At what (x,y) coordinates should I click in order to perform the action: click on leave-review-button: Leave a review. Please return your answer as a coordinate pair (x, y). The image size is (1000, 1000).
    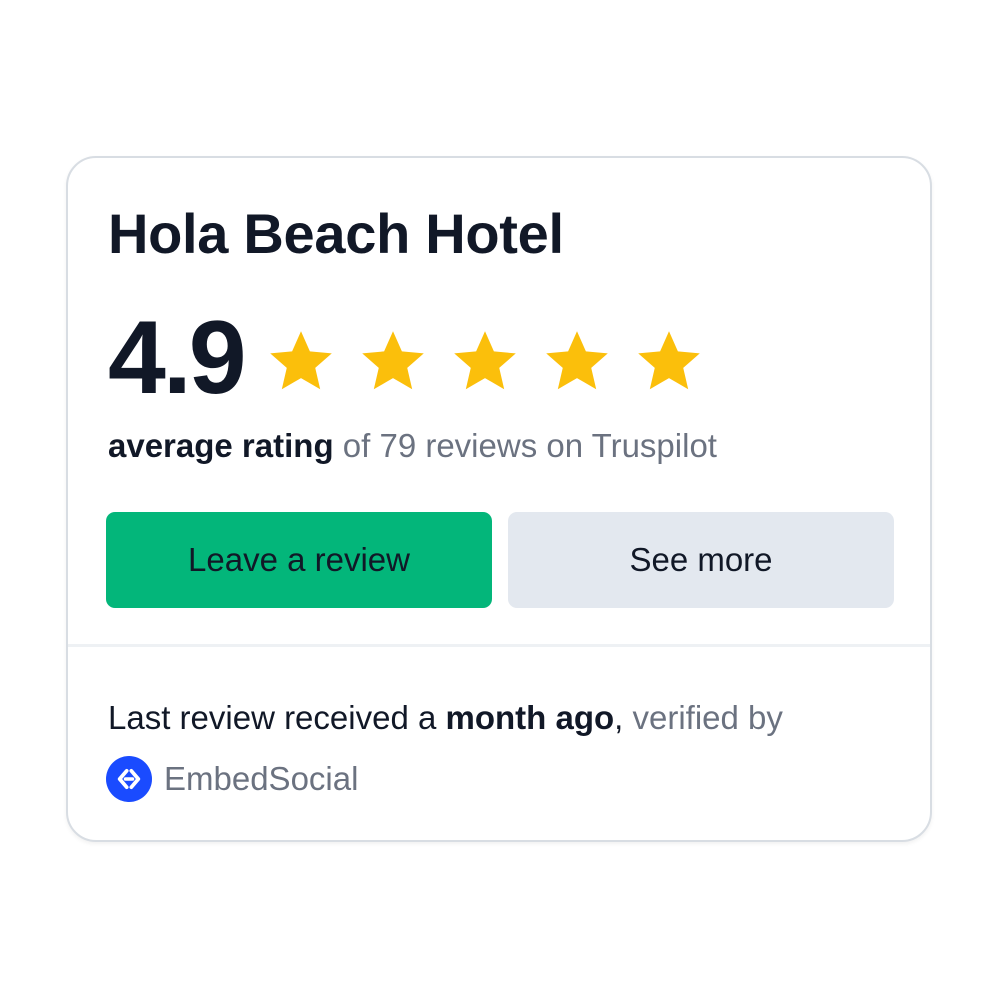
    Looking at the image, I should click on (299, 560).